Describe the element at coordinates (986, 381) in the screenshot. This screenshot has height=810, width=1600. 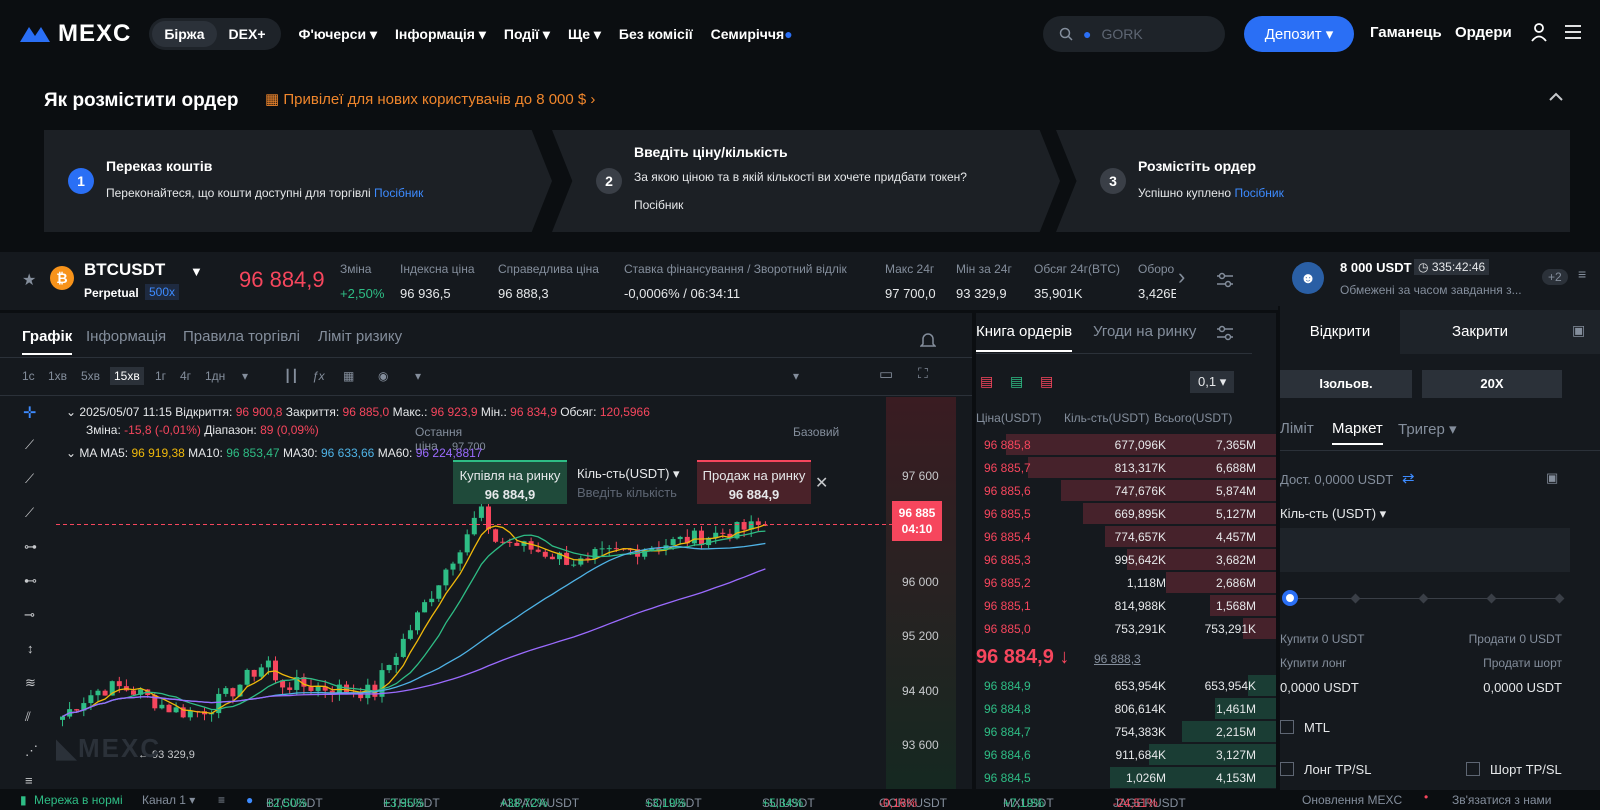
I see `book-both-icon: ▤` at that location.